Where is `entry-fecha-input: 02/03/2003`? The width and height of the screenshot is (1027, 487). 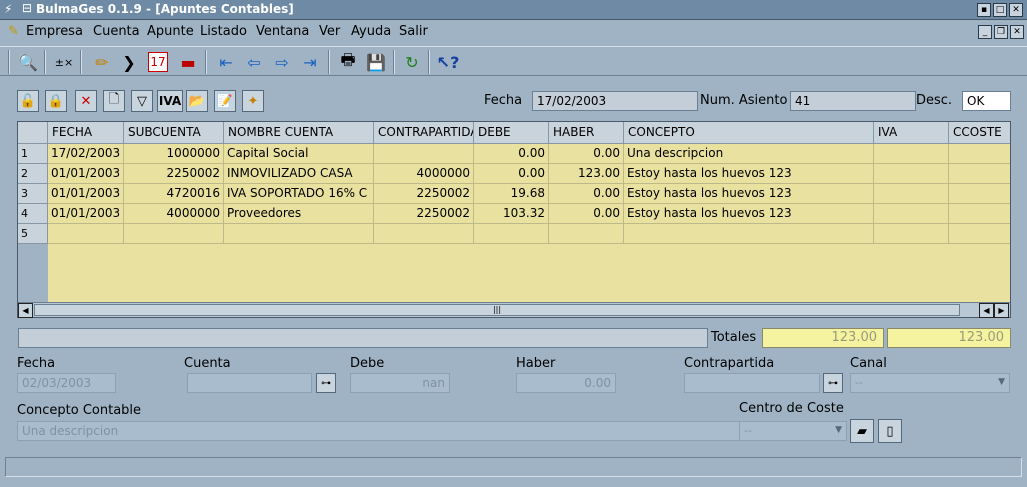
entry-fecha-input: 02/03/2003 is located at coordinates (66, 383).